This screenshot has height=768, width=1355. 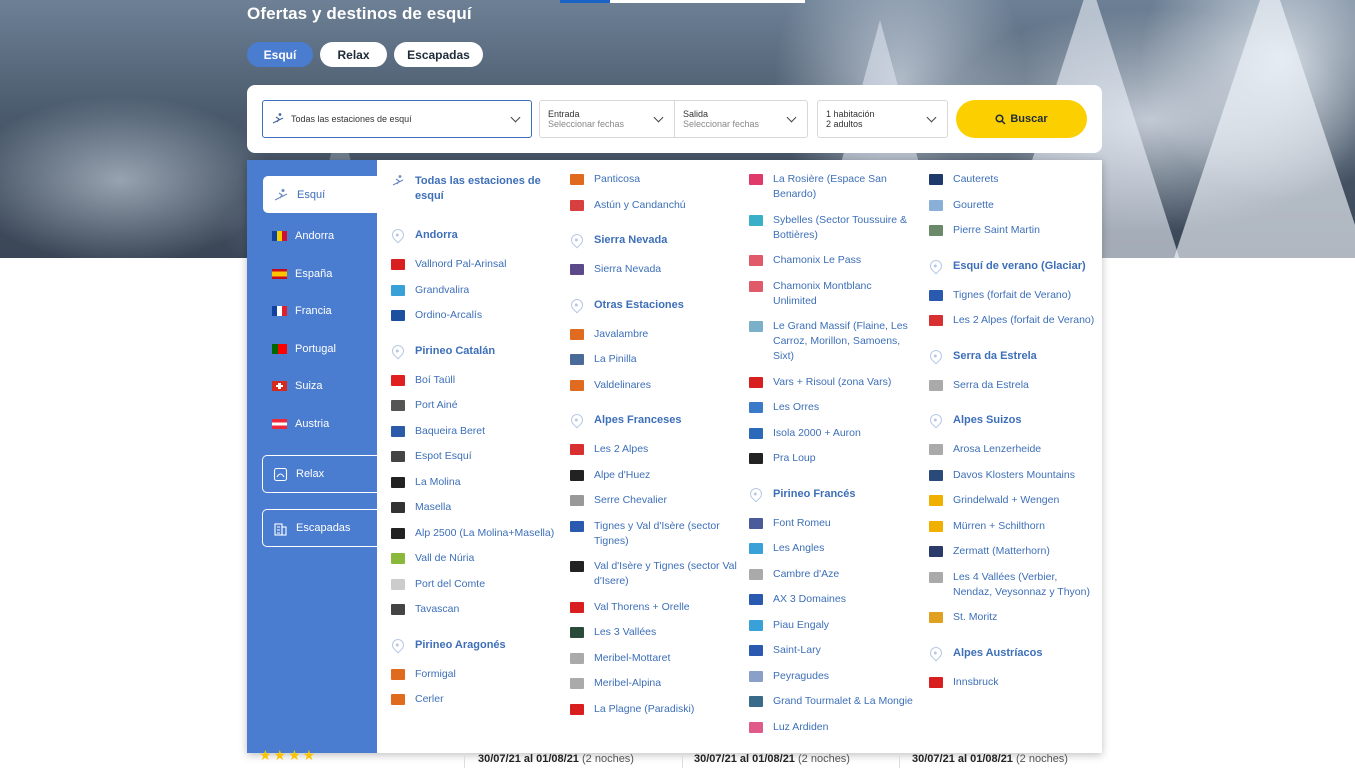 What do you see at coordinates (449, 315) in the screenshot?
I see `resort-link-label: Ordino-Arcalís` at bounding box center [449, 315].